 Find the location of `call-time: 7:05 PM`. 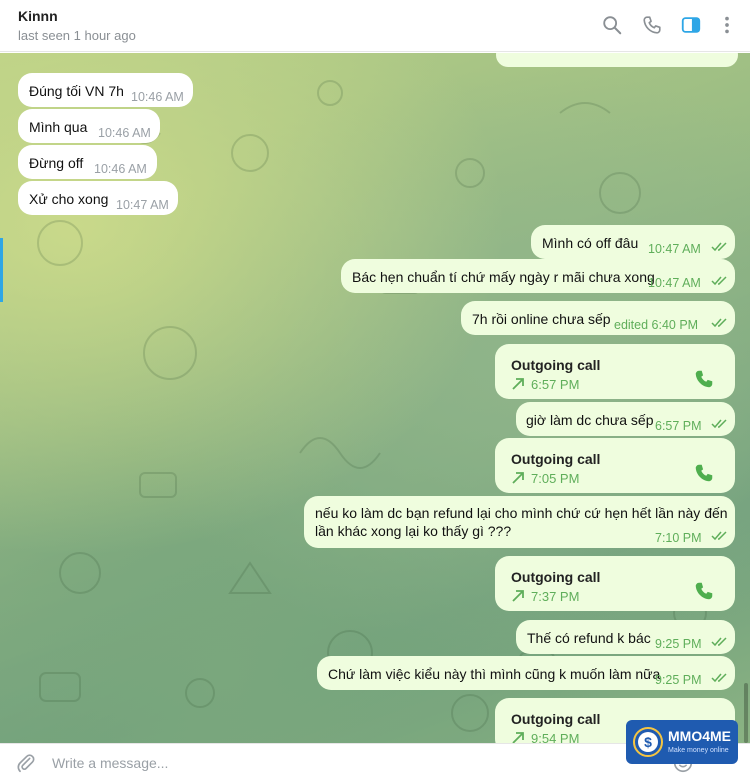

call-time: 7:05 PM is located at coordinates (555, 478).